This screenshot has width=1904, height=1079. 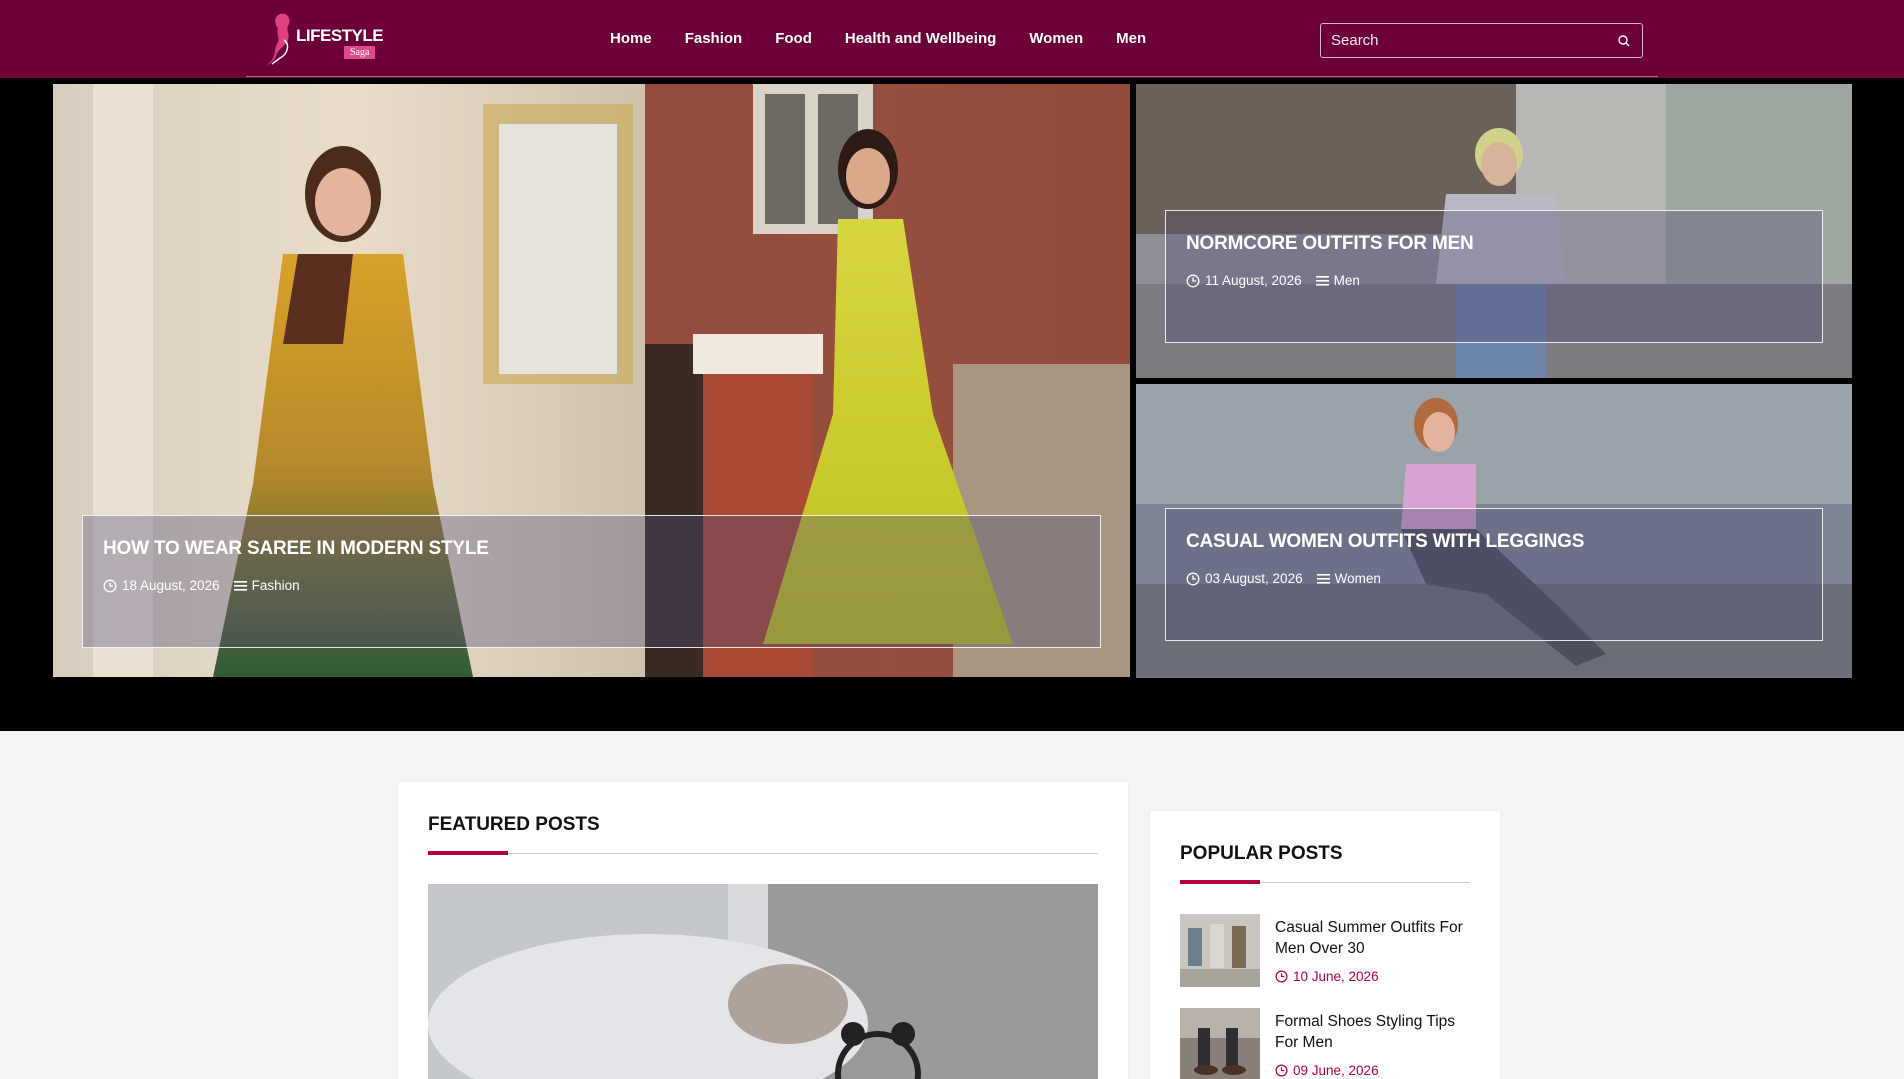 I want to click on hero-meta-leggings: 03 August, 2026 Women, so click(x=1283, y=578).